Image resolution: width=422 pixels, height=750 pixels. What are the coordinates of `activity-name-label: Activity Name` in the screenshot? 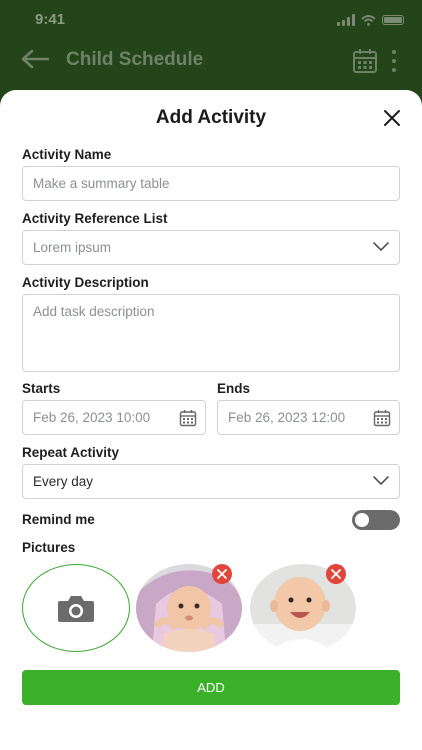 It's located at (67, 154).